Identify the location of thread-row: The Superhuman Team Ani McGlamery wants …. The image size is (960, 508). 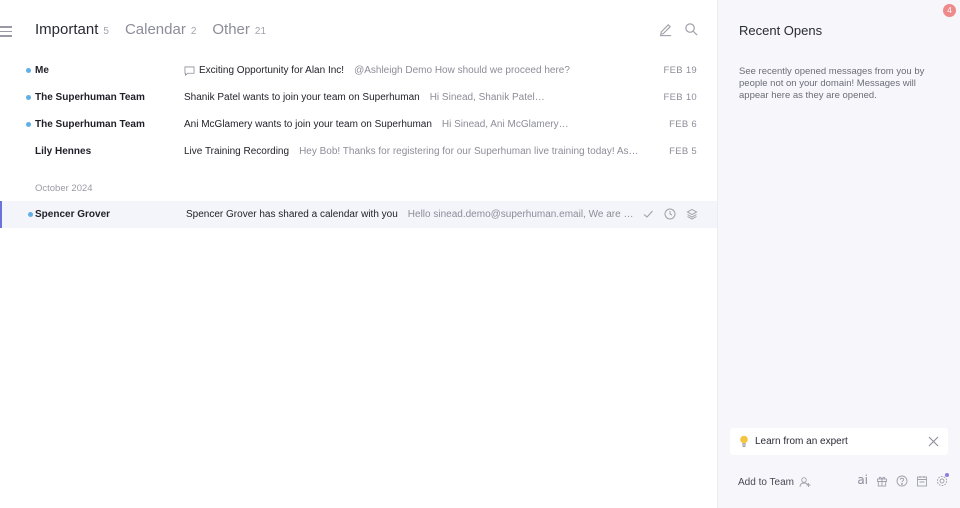
(358, 124).